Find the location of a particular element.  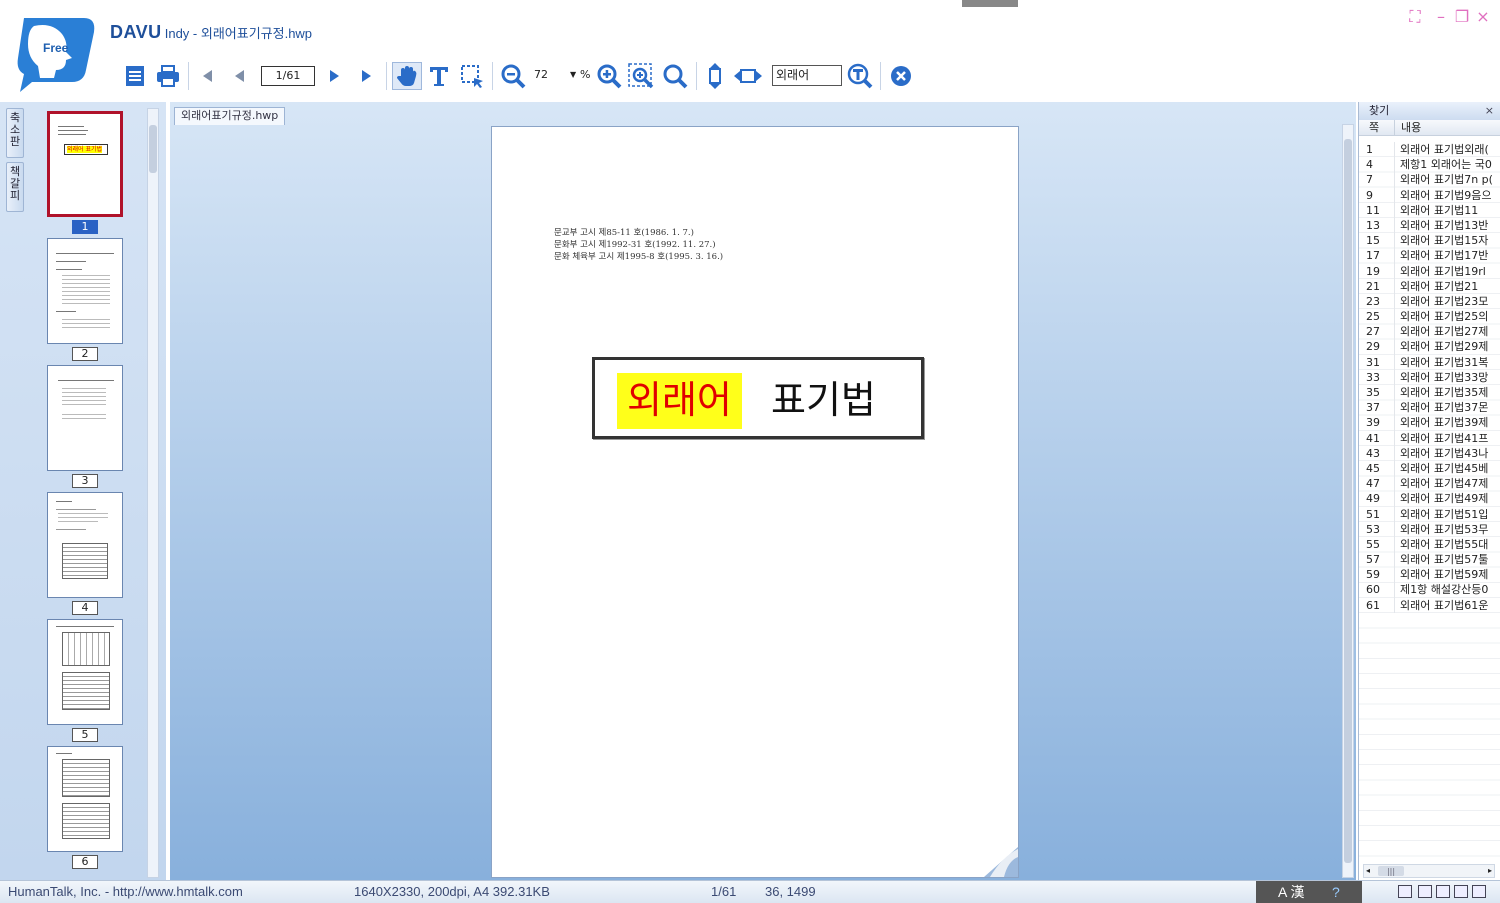

window-title-text: Indy - 외래어표기규정.hwp is located at coordinates (238, 33).